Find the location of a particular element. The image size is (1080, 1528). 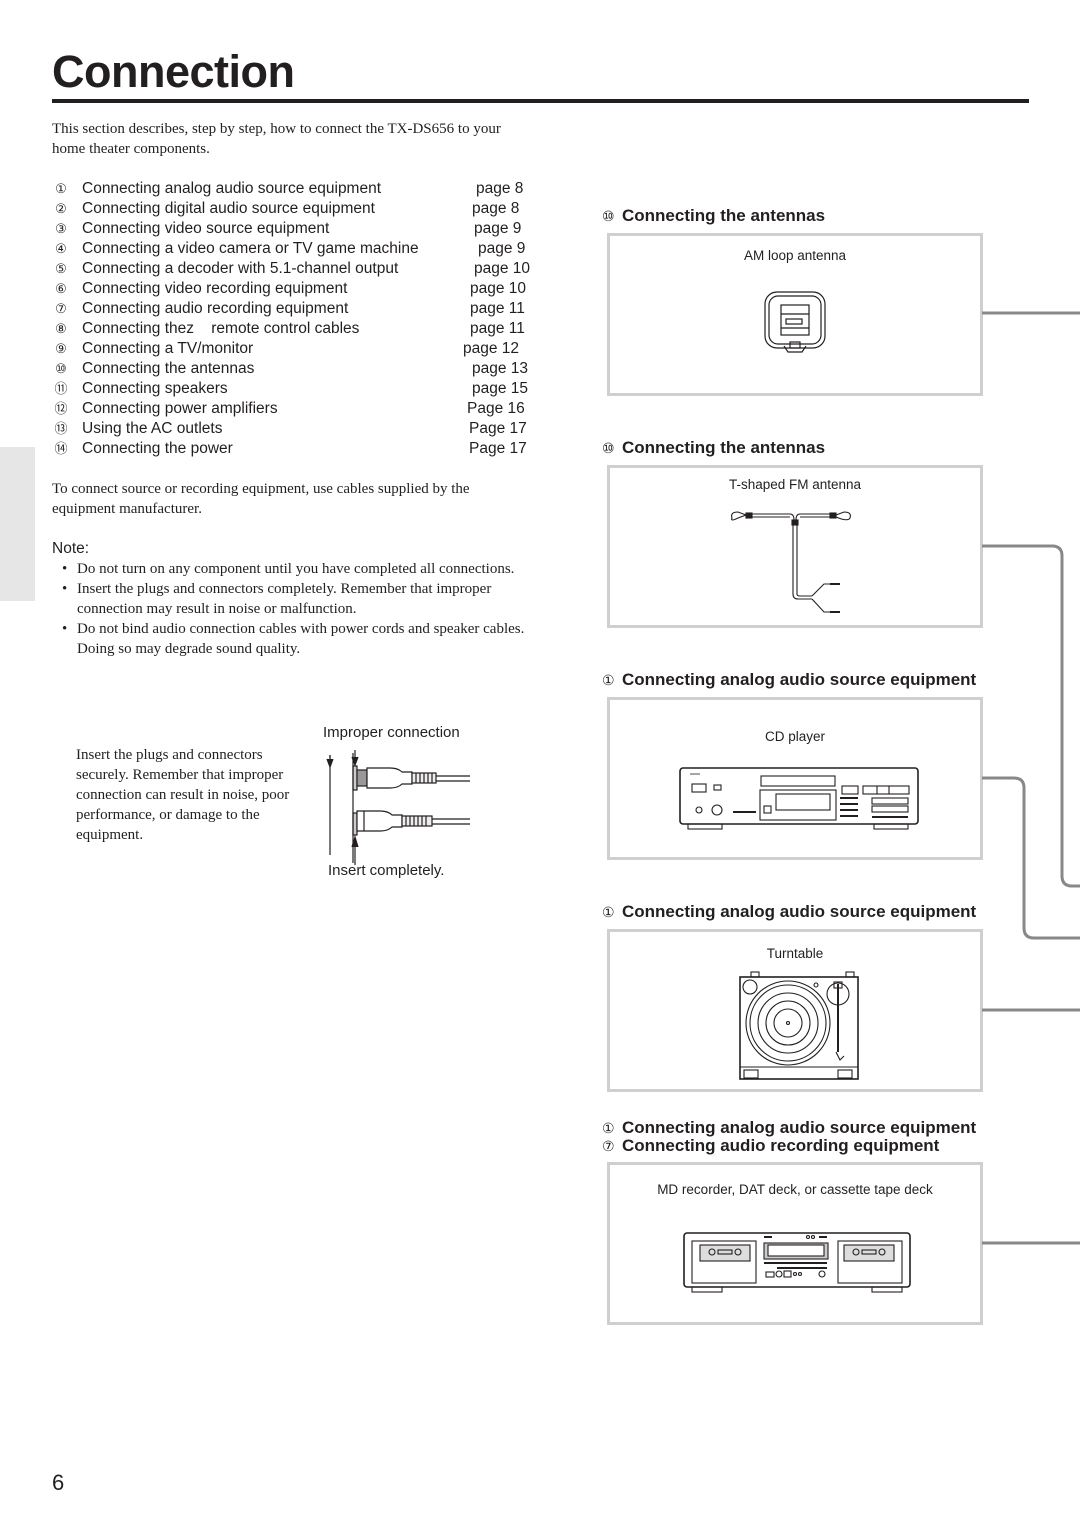

page-number: 6 is located at coordinates (58, 1482).